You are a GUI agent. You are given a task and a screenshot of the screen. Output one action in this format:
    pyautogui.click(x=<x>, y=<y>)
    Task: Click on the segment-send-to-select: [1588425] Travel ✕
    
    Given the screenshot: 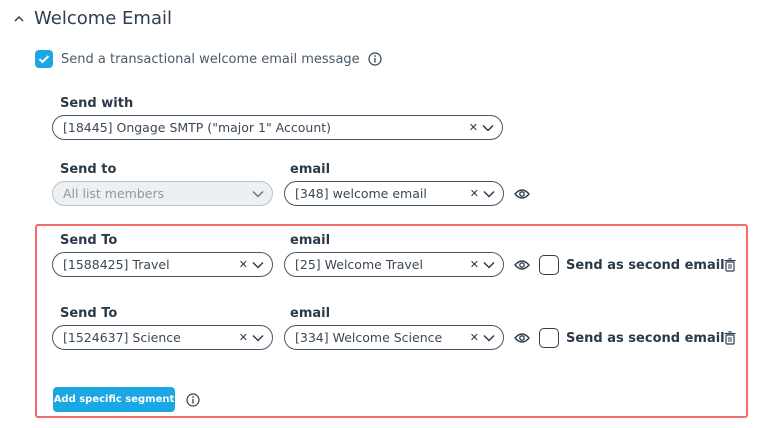 What is the action you would take?
    pyautogui.click(x=162, y=264)
    